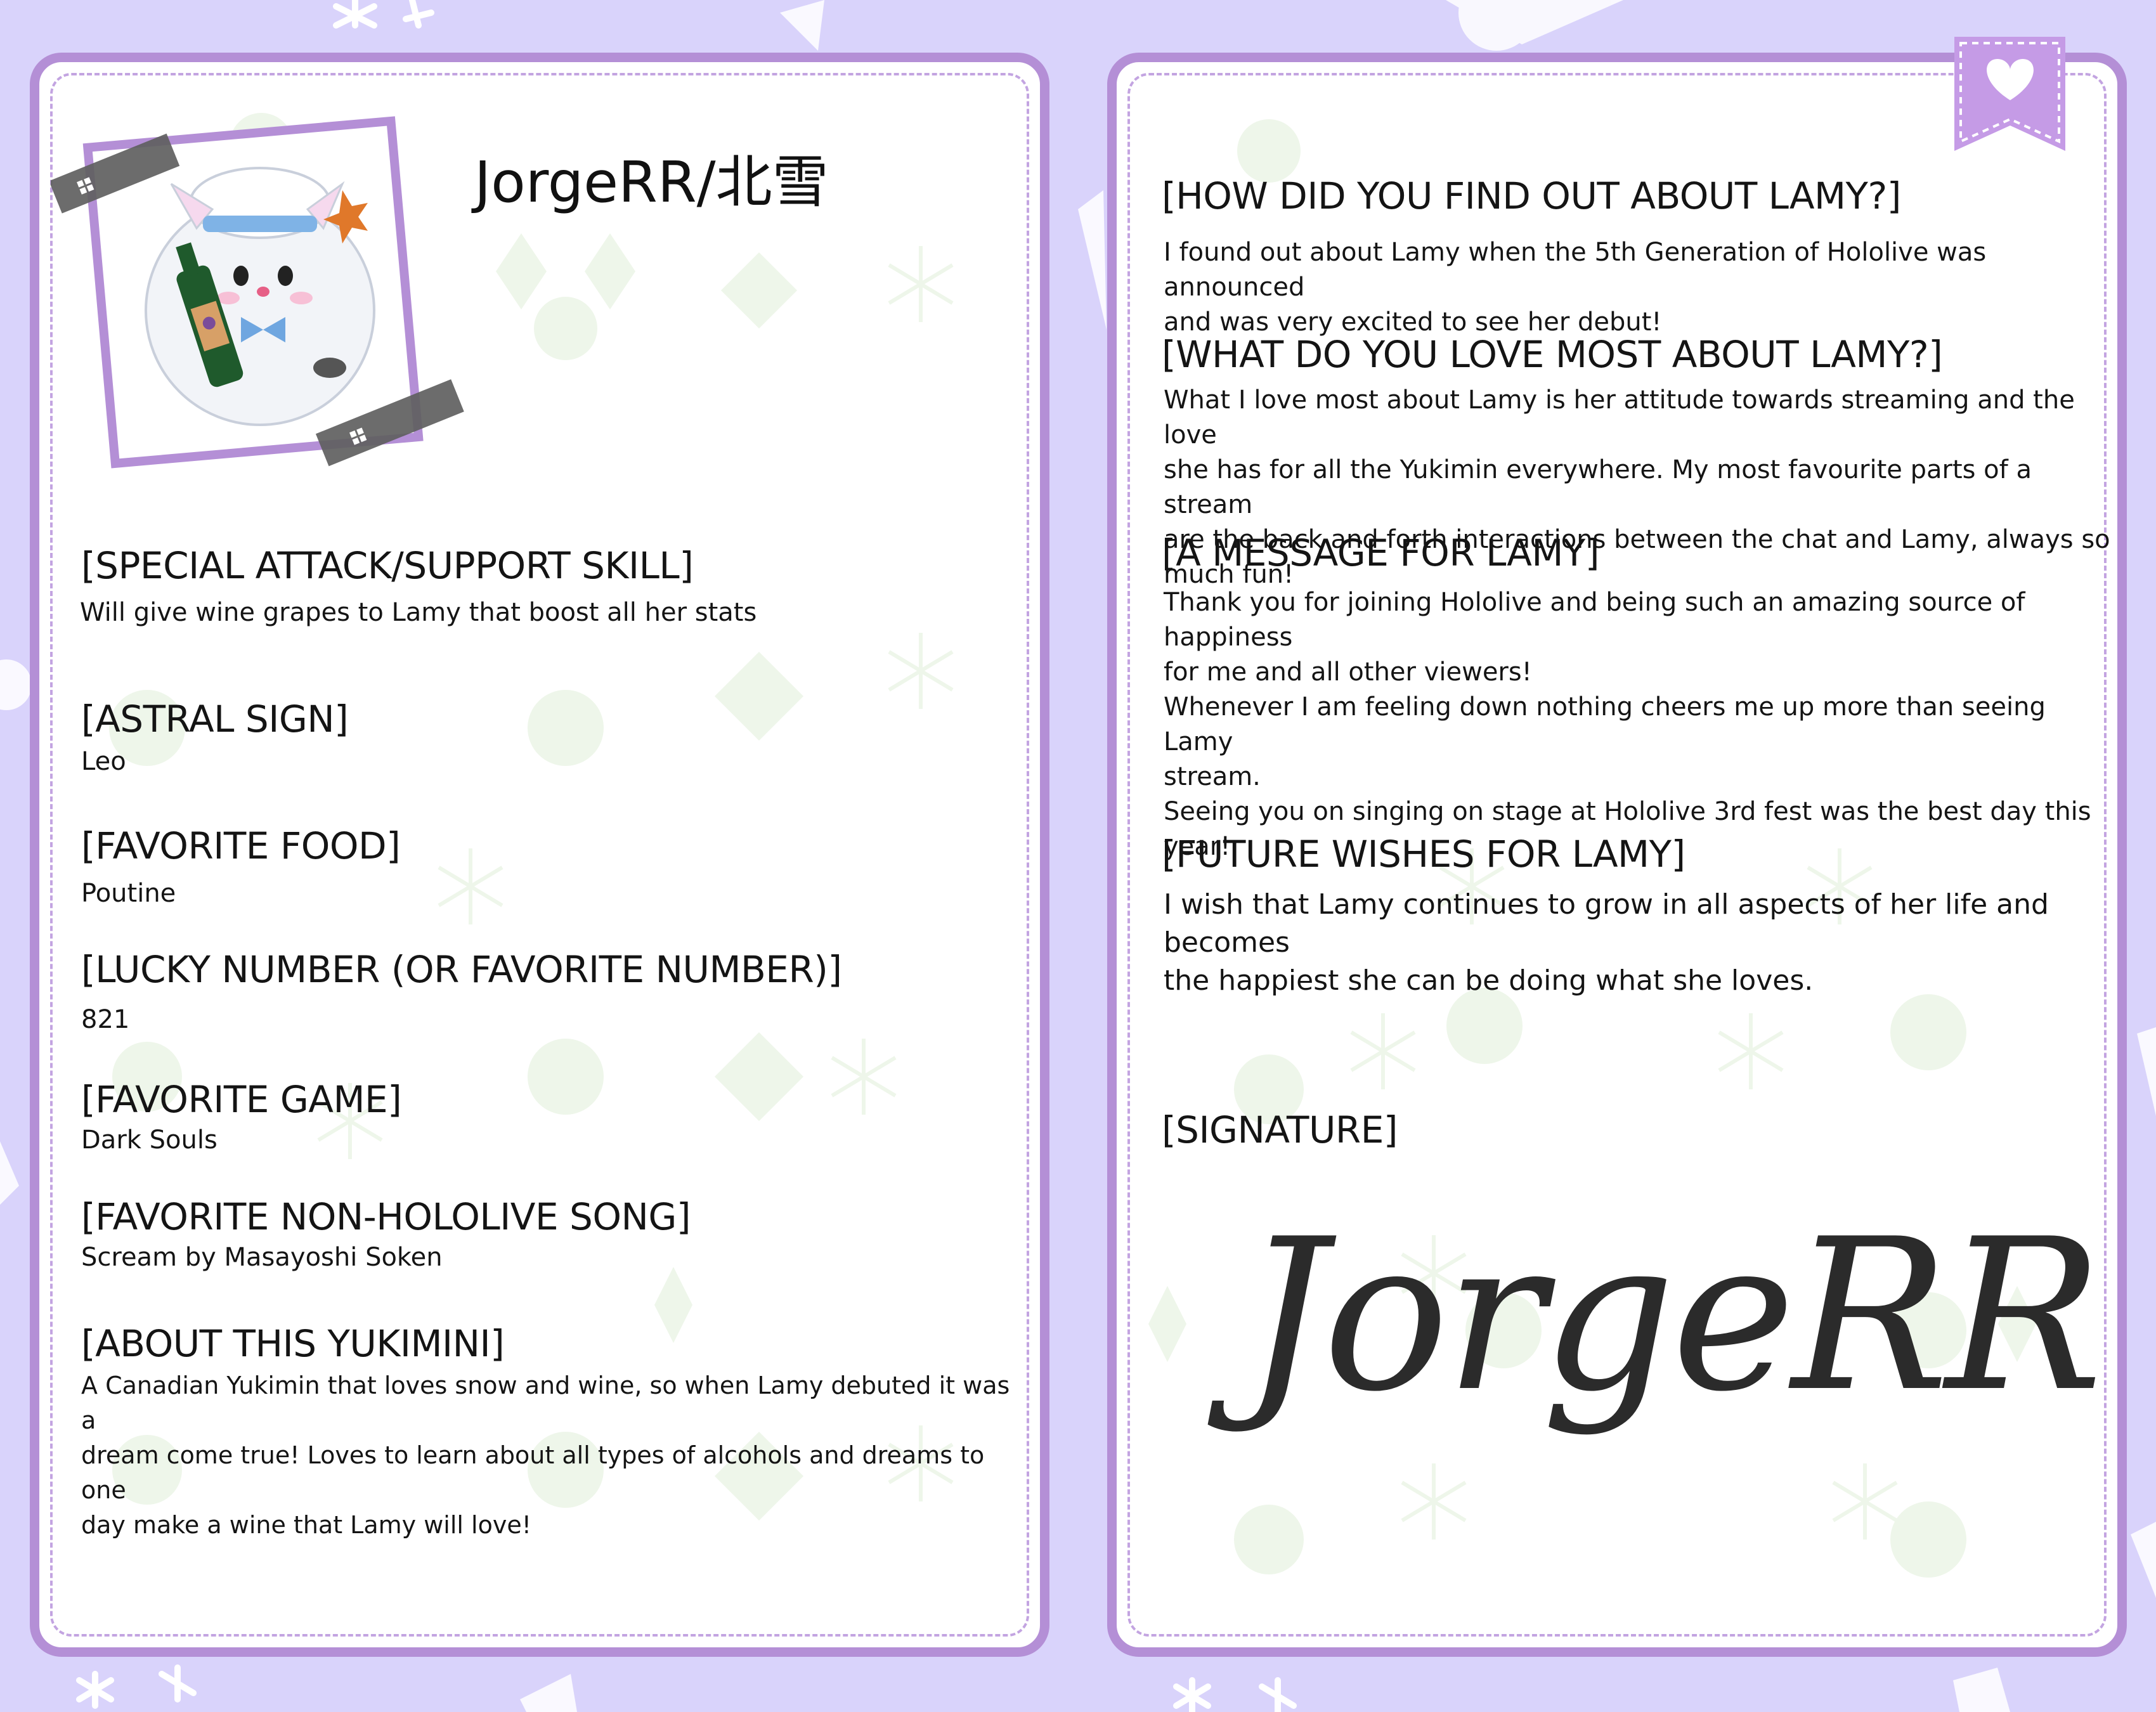 This screenshot has width=2156, height=1712. Describe the element at coordinates (128, 893) in the screenshot. I see `favorite-food-value: Poutine` at that location.